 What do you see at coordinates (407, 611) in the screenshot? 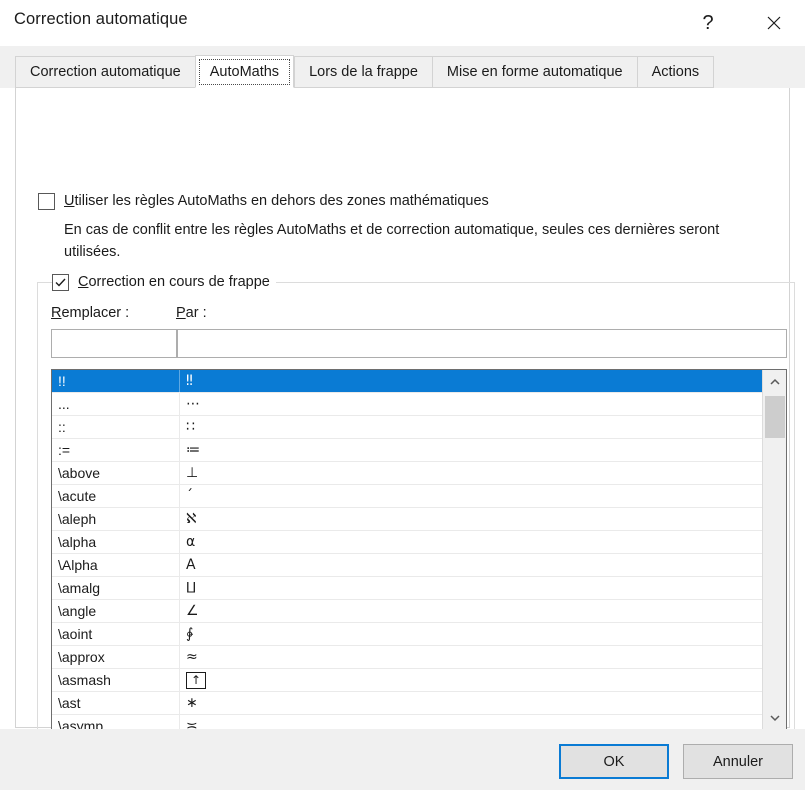
I see `table-row: \angle ∠` at bounding box center [407, 611].